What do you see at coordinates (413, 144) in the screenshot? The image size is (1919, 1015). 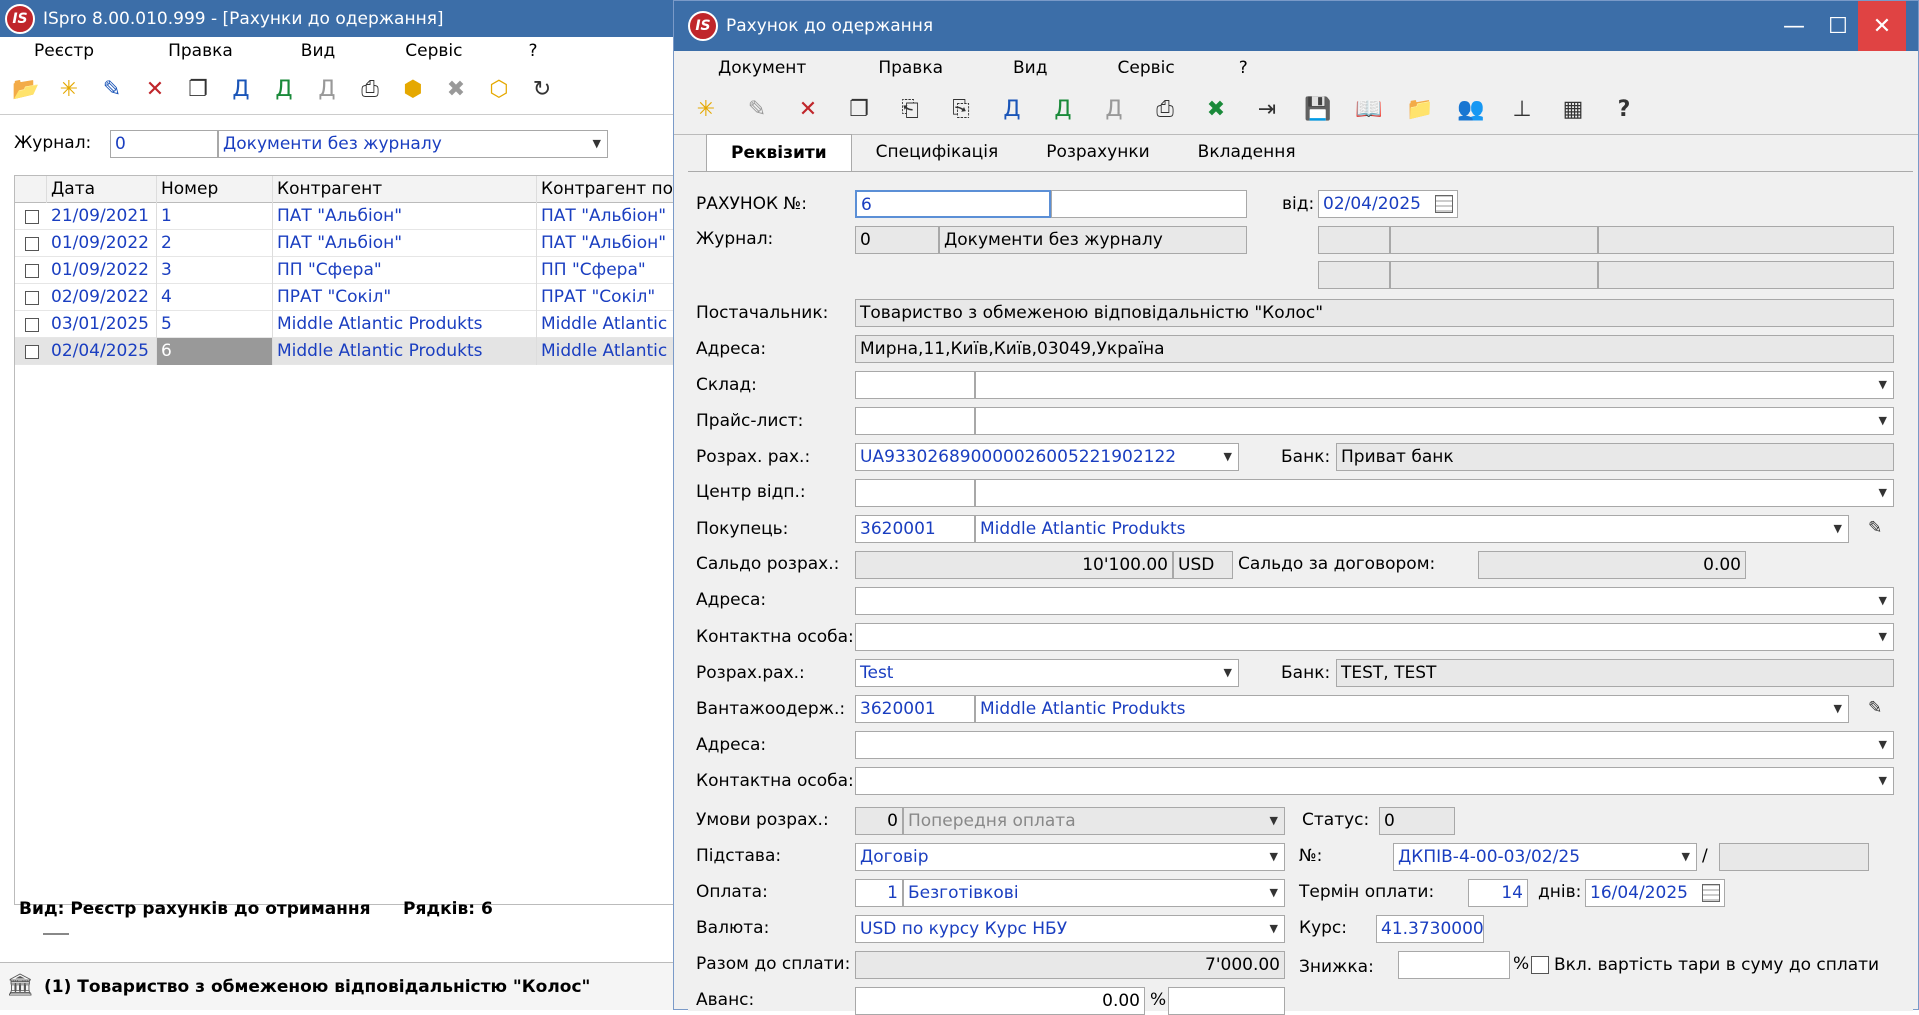 I see `journal-select: Документи без журналу` at bounding box center [413, 144].